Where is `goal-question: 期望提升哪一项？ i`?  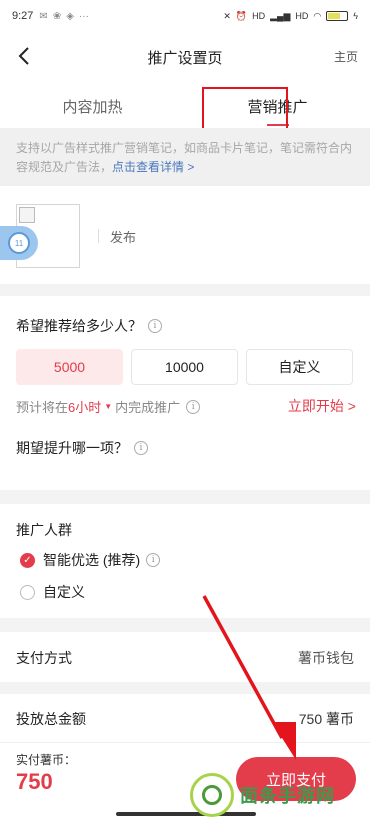 goal-question: 期望提升哪一项？ i is located at coordinates (82, 448).